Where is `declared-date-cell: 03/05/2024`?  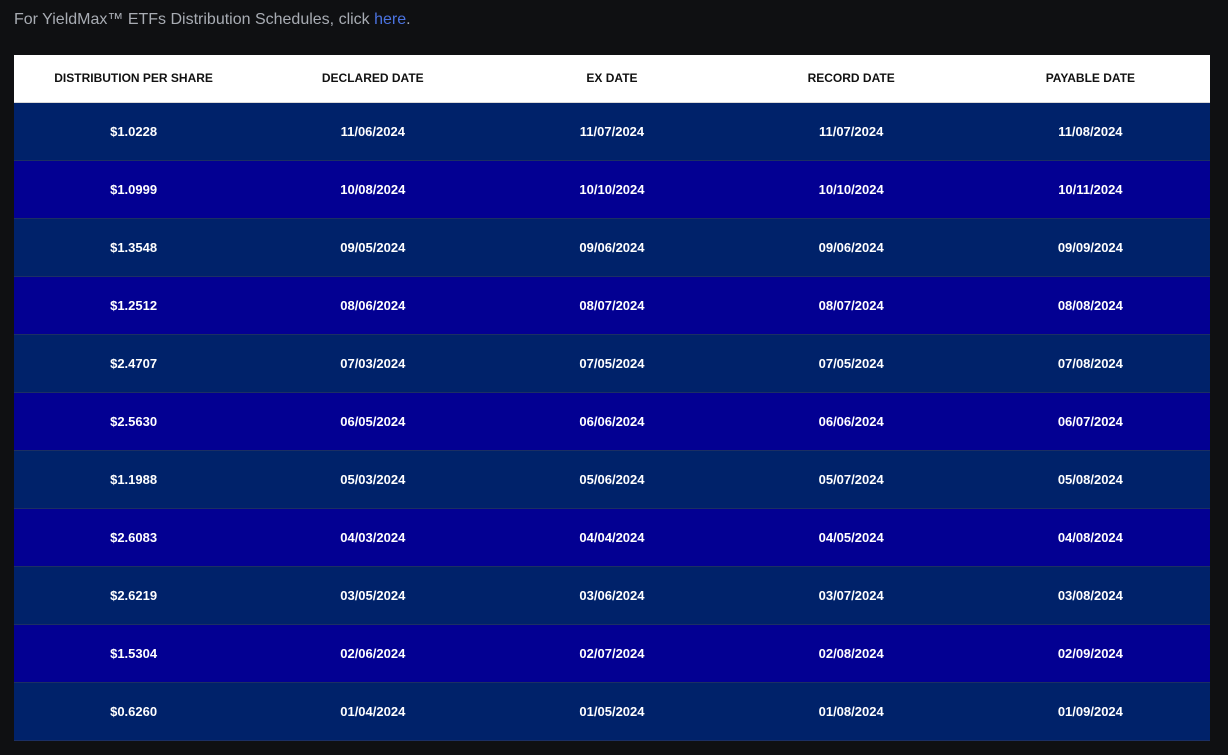 declared-date-cell: 03/05/2024 is located at coordinates (373, 595).